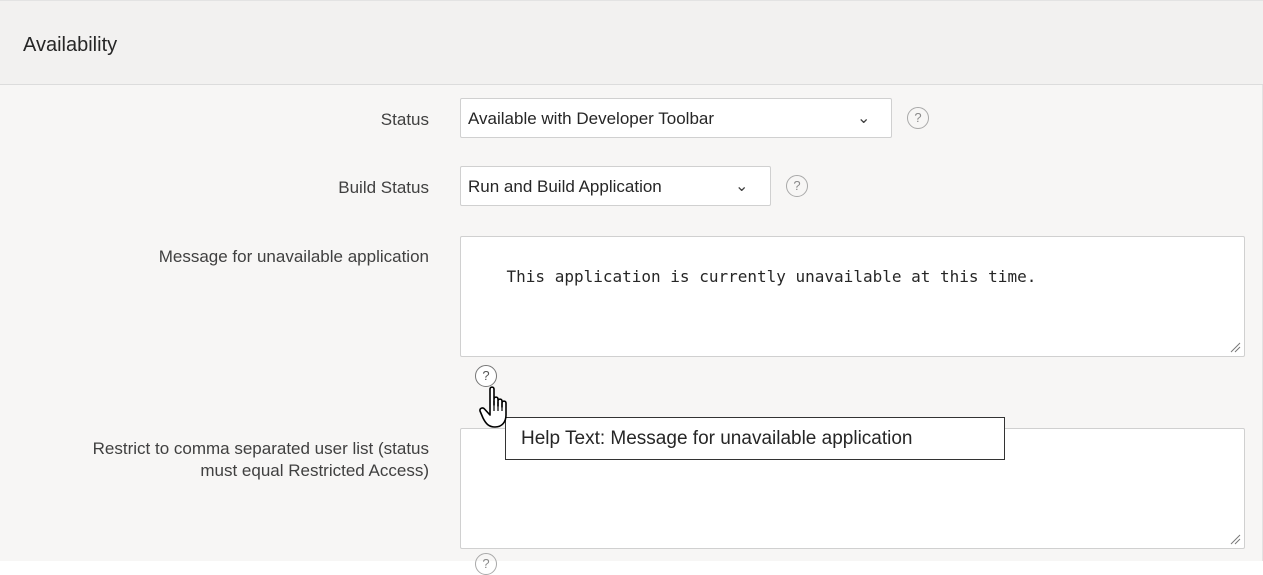 The height and width of the screenshot is (575, 1263). I want to click on hand-pointer-icon, so click(493, 407).